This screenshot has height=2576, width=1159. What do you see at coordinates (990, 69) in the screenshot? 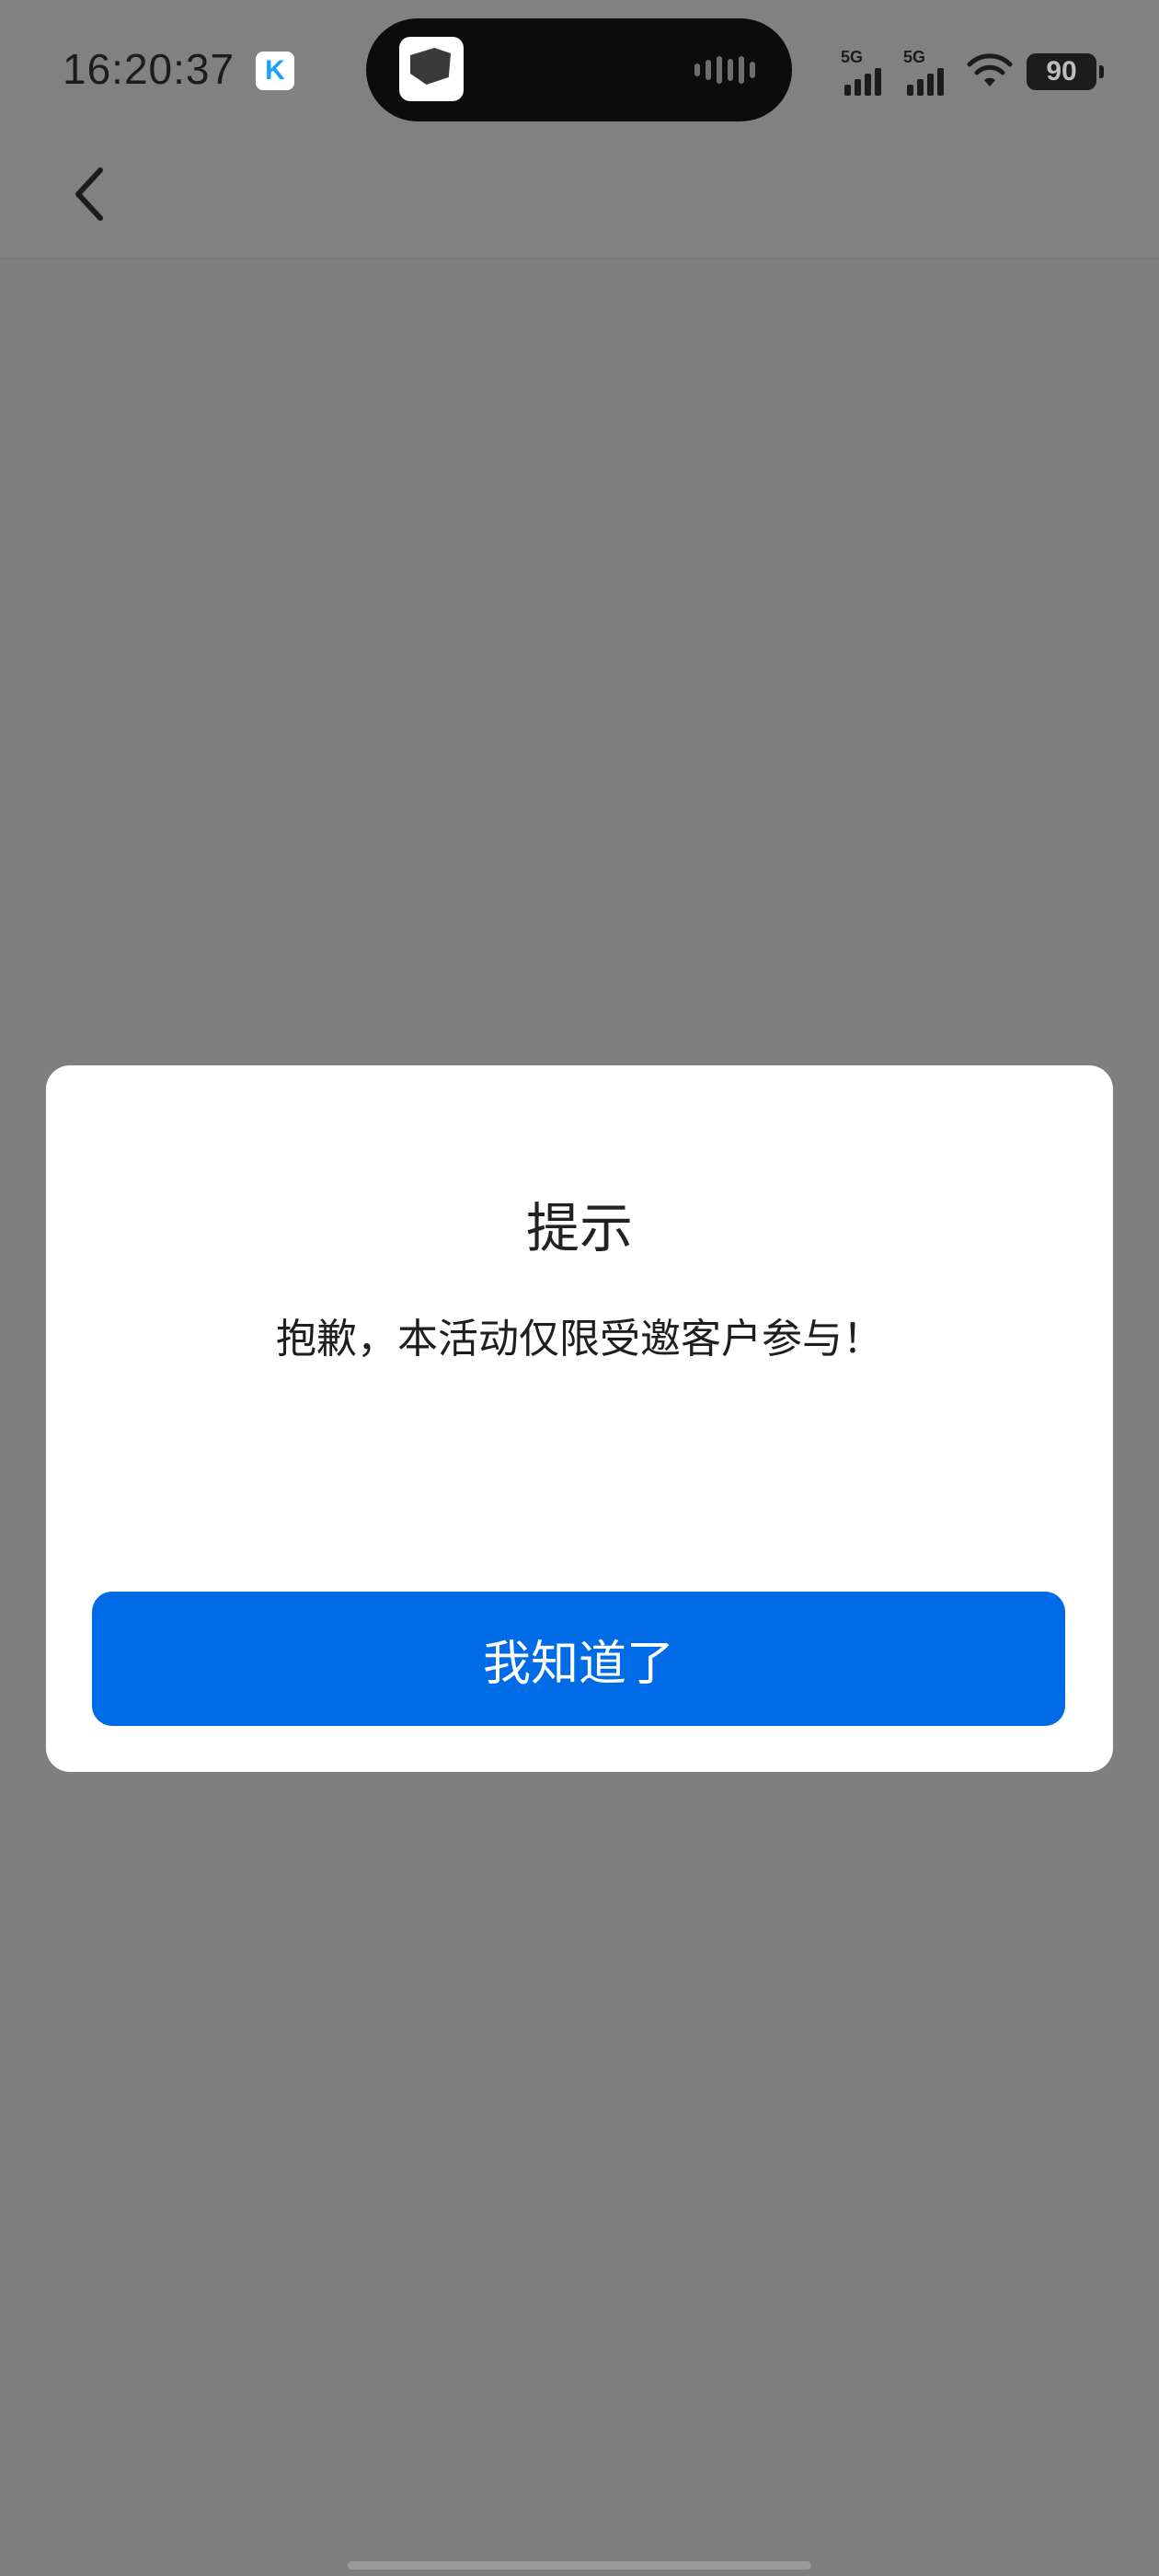
I see `wifi-icon` at bounding box center [990, 69].